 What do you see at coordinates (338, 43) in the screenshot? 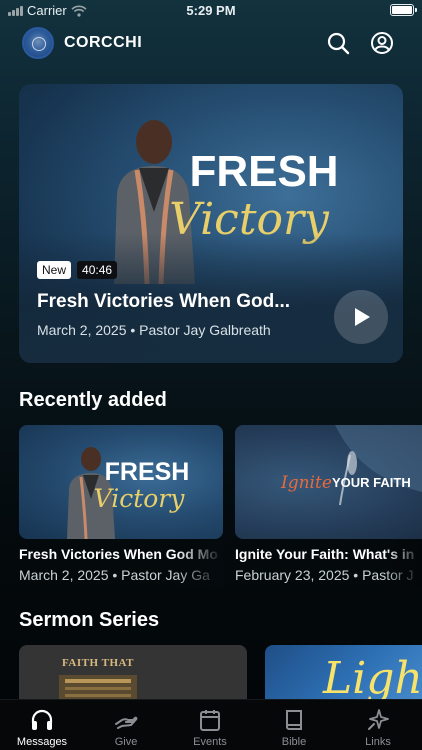
I see `search-icon` at bounding box center [338, 43].